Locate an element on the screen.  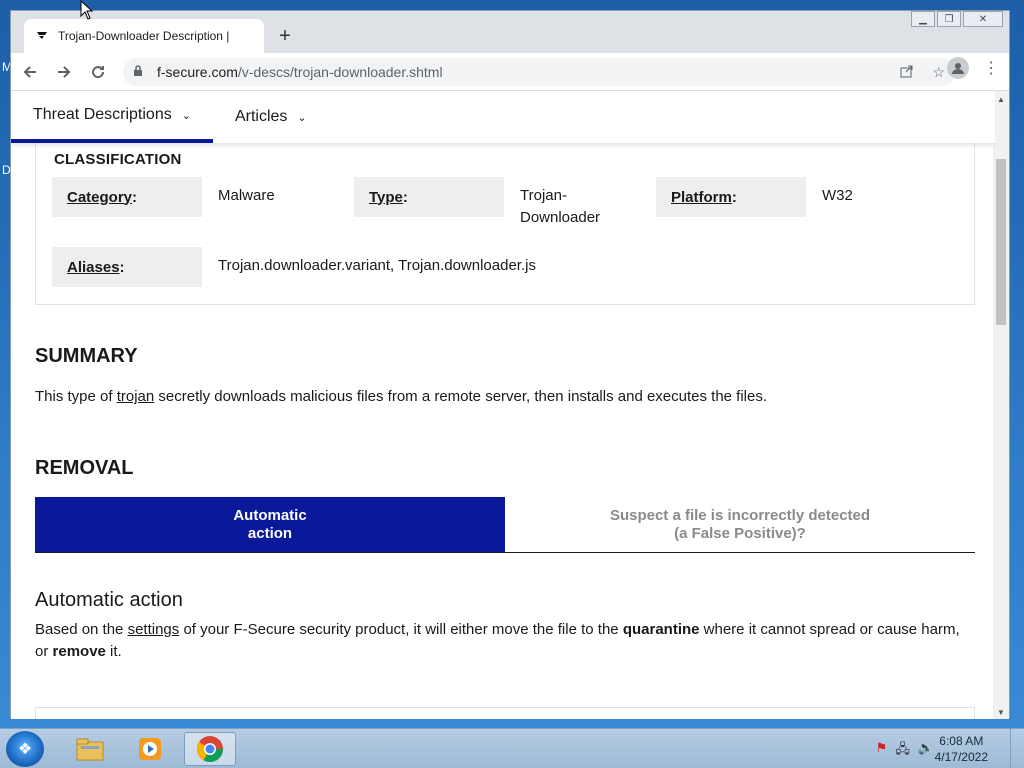
text-part: Based on the is located at coordinates (81, 629).